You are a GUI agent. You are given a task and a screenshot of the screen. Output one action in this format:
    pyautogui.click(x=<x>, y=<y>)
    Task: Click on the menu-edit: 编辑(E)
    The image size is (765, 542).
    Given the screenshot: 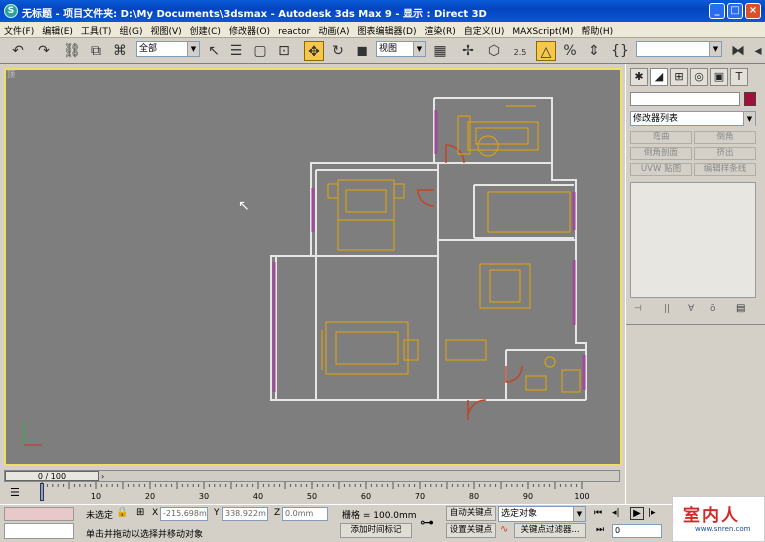 What is the action you would take?
    pyautogui.click(x=57, y=30)
    